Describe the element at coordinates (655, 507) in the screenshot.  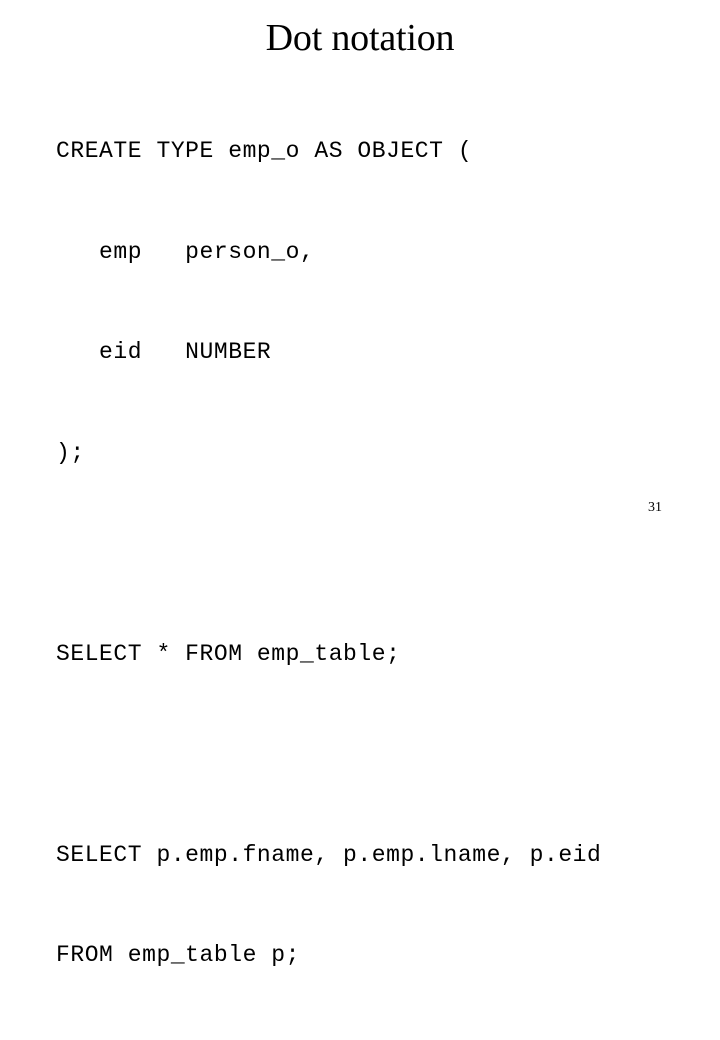
I see `page-number: 31` at that location.